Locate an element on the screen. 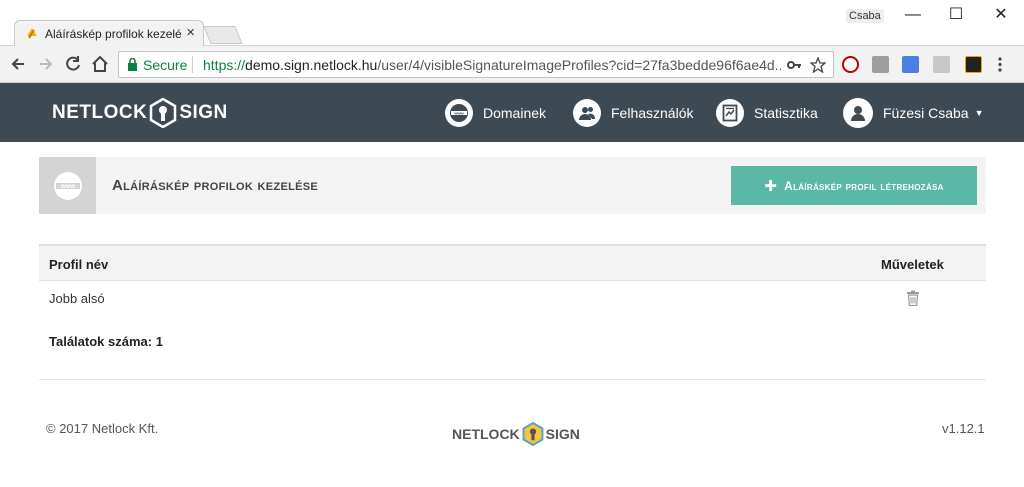  footer-shield-icon is located at coordinates (533, 434).